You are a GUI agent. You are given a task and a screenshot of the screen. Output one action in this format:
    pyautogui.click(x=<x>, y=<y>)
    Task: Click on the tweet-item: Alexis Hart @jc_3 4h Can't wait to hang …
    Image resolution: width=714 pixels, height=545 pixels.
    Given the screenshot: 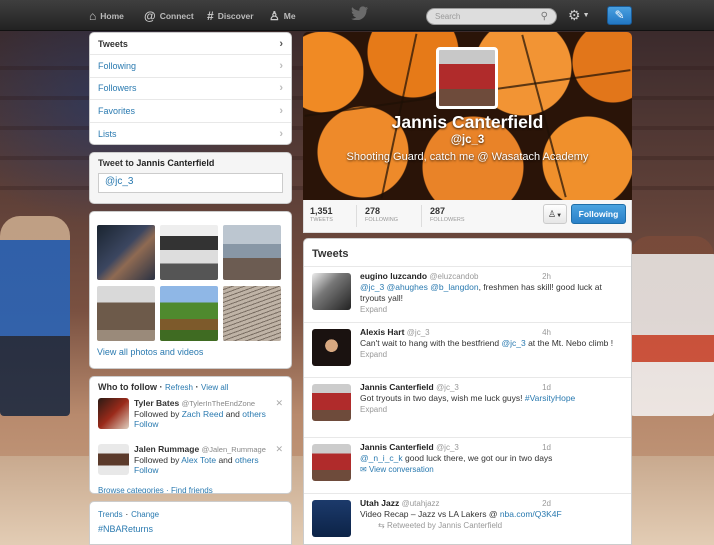 What is the action you would take?
    pyautogui.click(x=467, y=350)
    